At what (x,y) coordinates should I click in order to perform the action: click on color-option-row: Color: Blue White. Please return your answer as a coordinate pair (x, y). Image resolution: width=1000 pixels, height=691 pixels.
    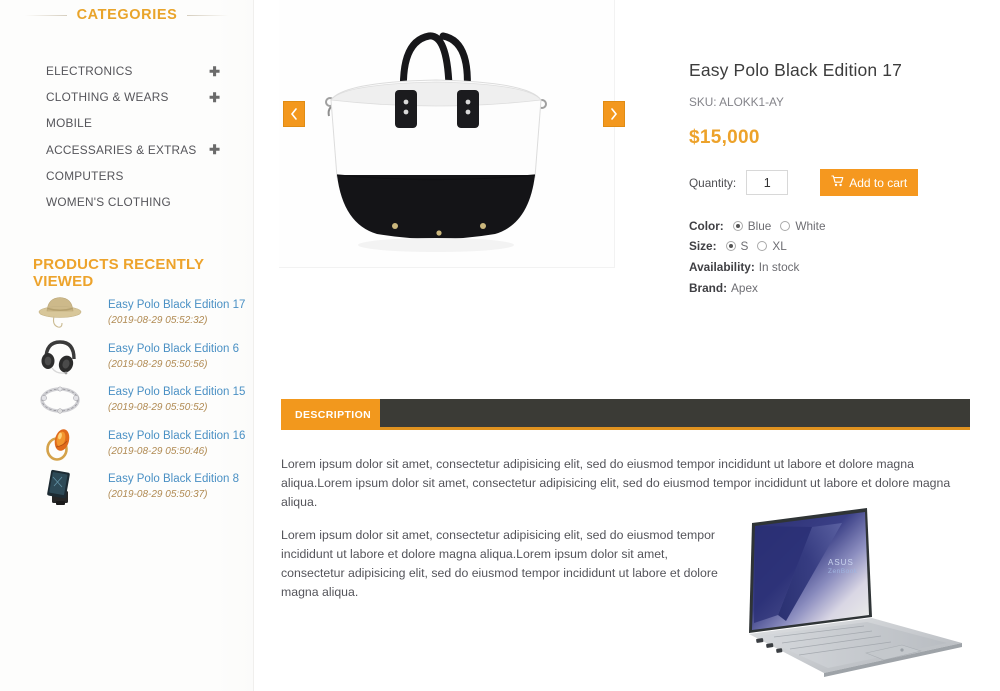
    Looking at the image, I should click on (839, 226).